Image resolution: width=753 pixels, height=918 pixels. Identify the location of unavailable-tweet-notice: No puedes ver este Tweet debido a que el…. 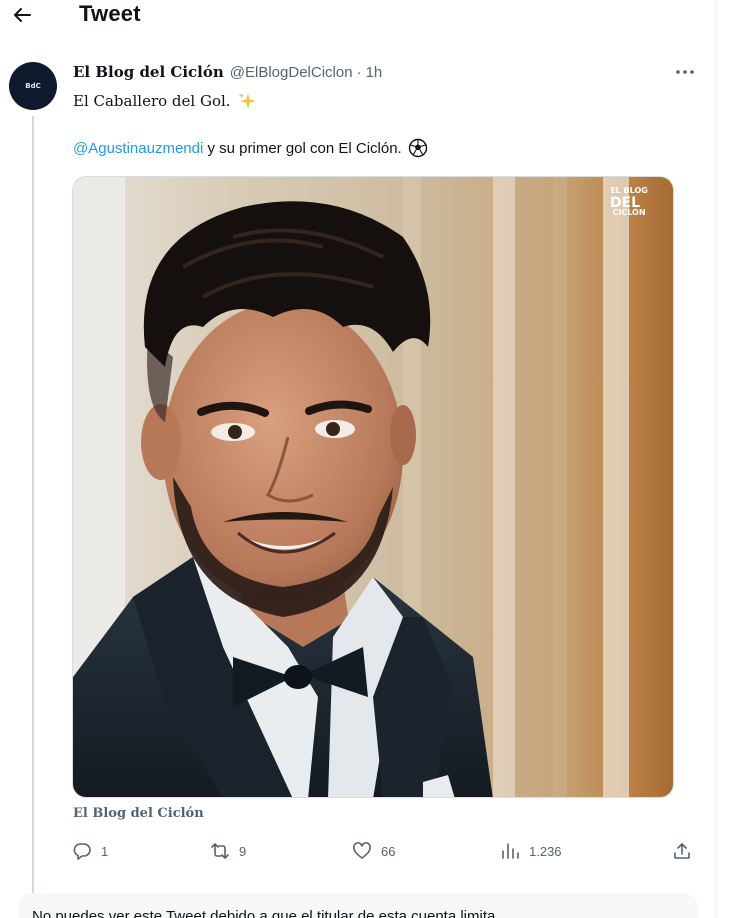
(358, 905).